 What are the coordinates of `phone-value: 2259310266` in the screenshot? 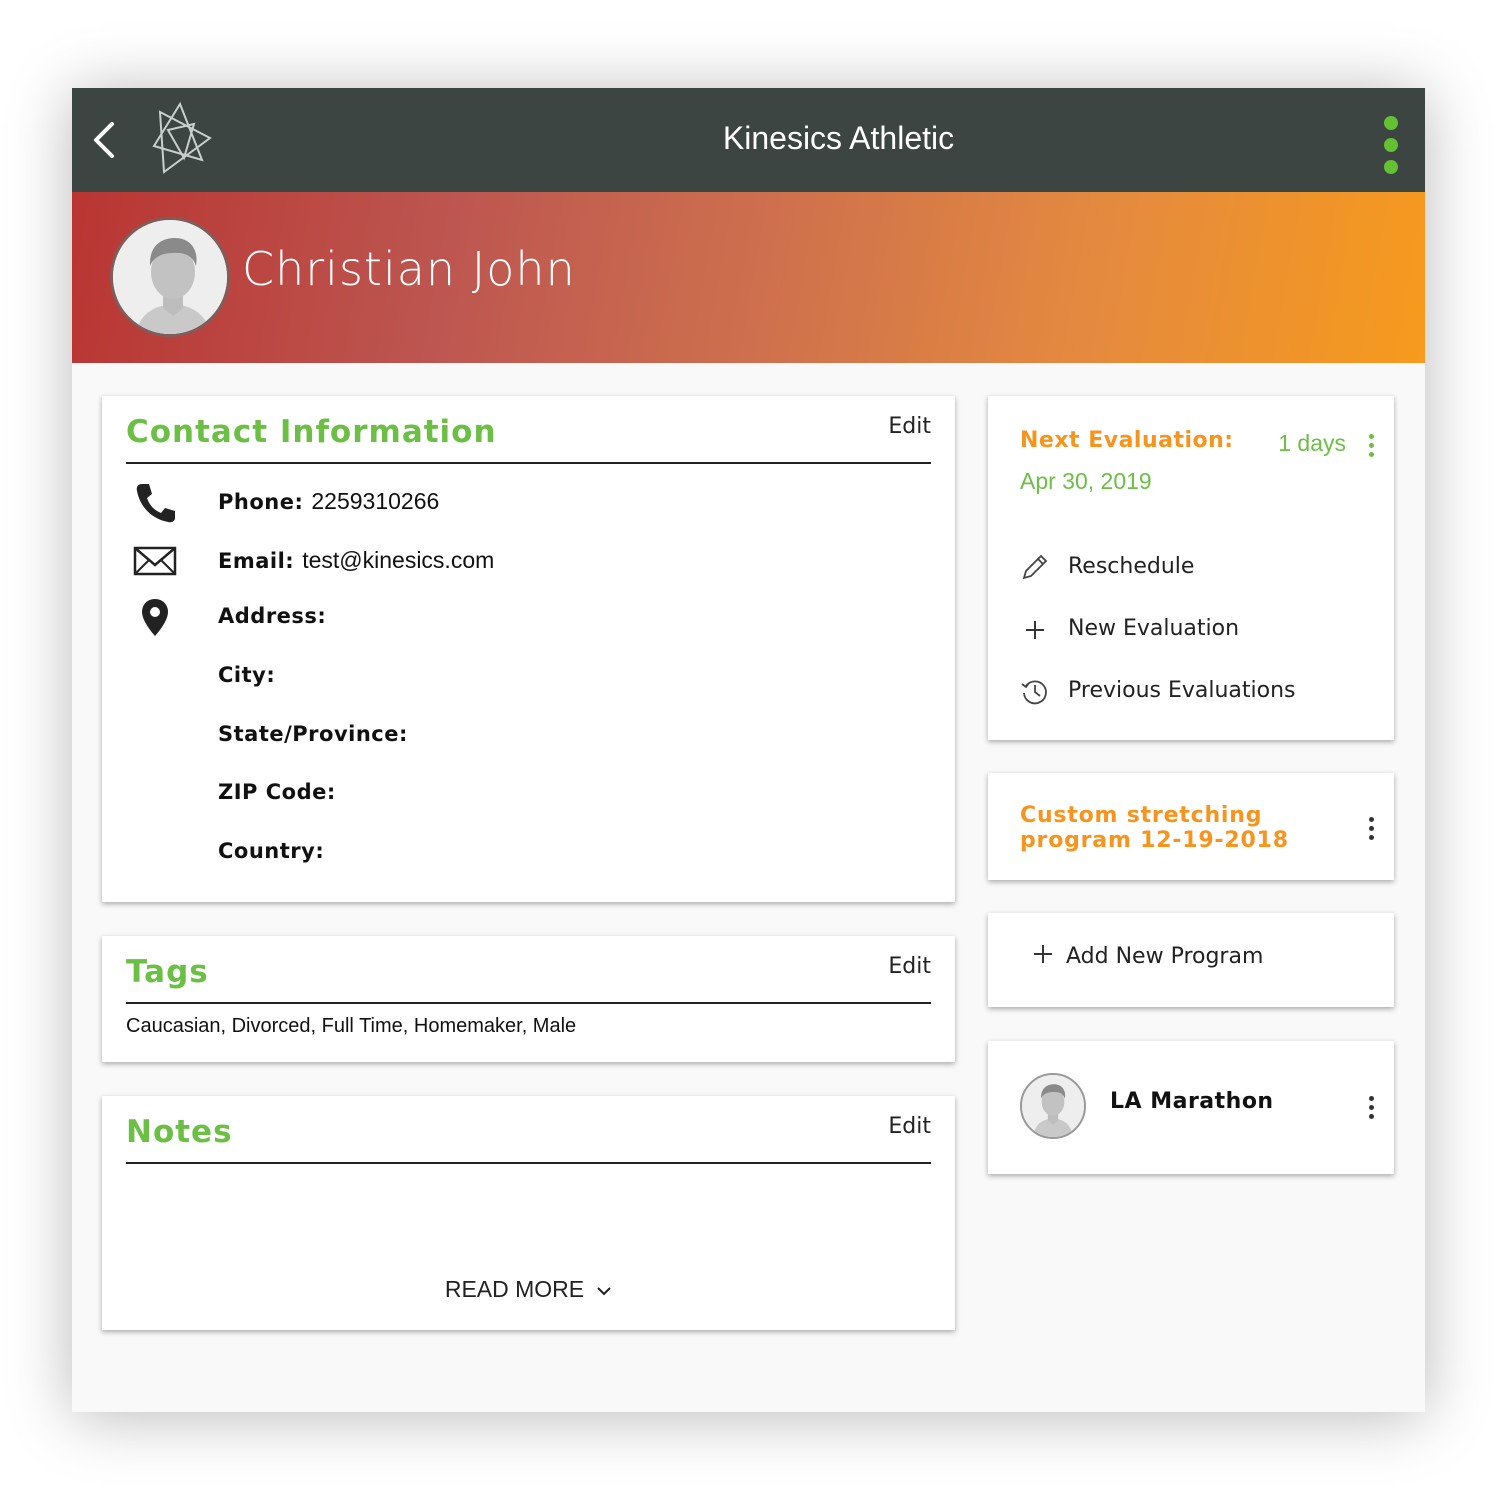 It's located at (375, 501).